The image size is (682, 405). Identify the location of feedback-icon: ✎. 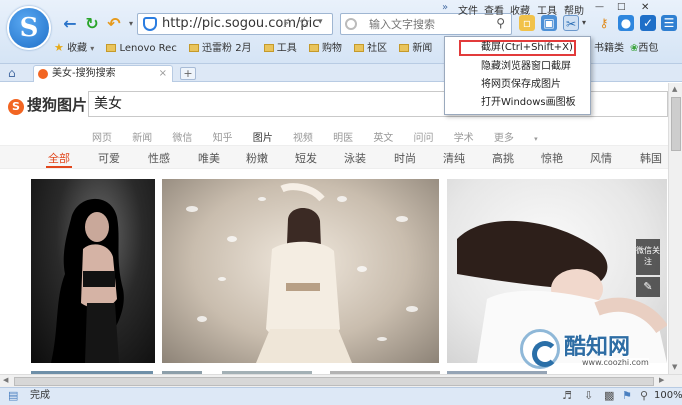
(648, 287).